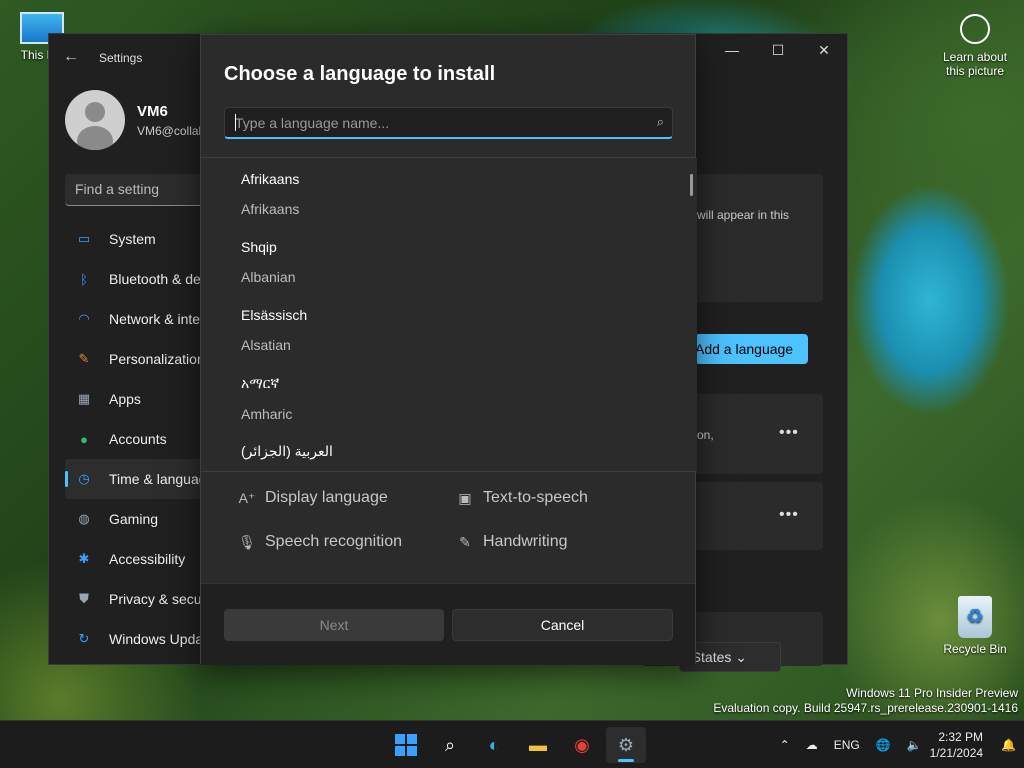 This screenshot has width=1024, height=768. What do you see at coordinates (525, 541) in the screenshot?
I see `feature-label: Handwriting` at bounding box center [525, 541].